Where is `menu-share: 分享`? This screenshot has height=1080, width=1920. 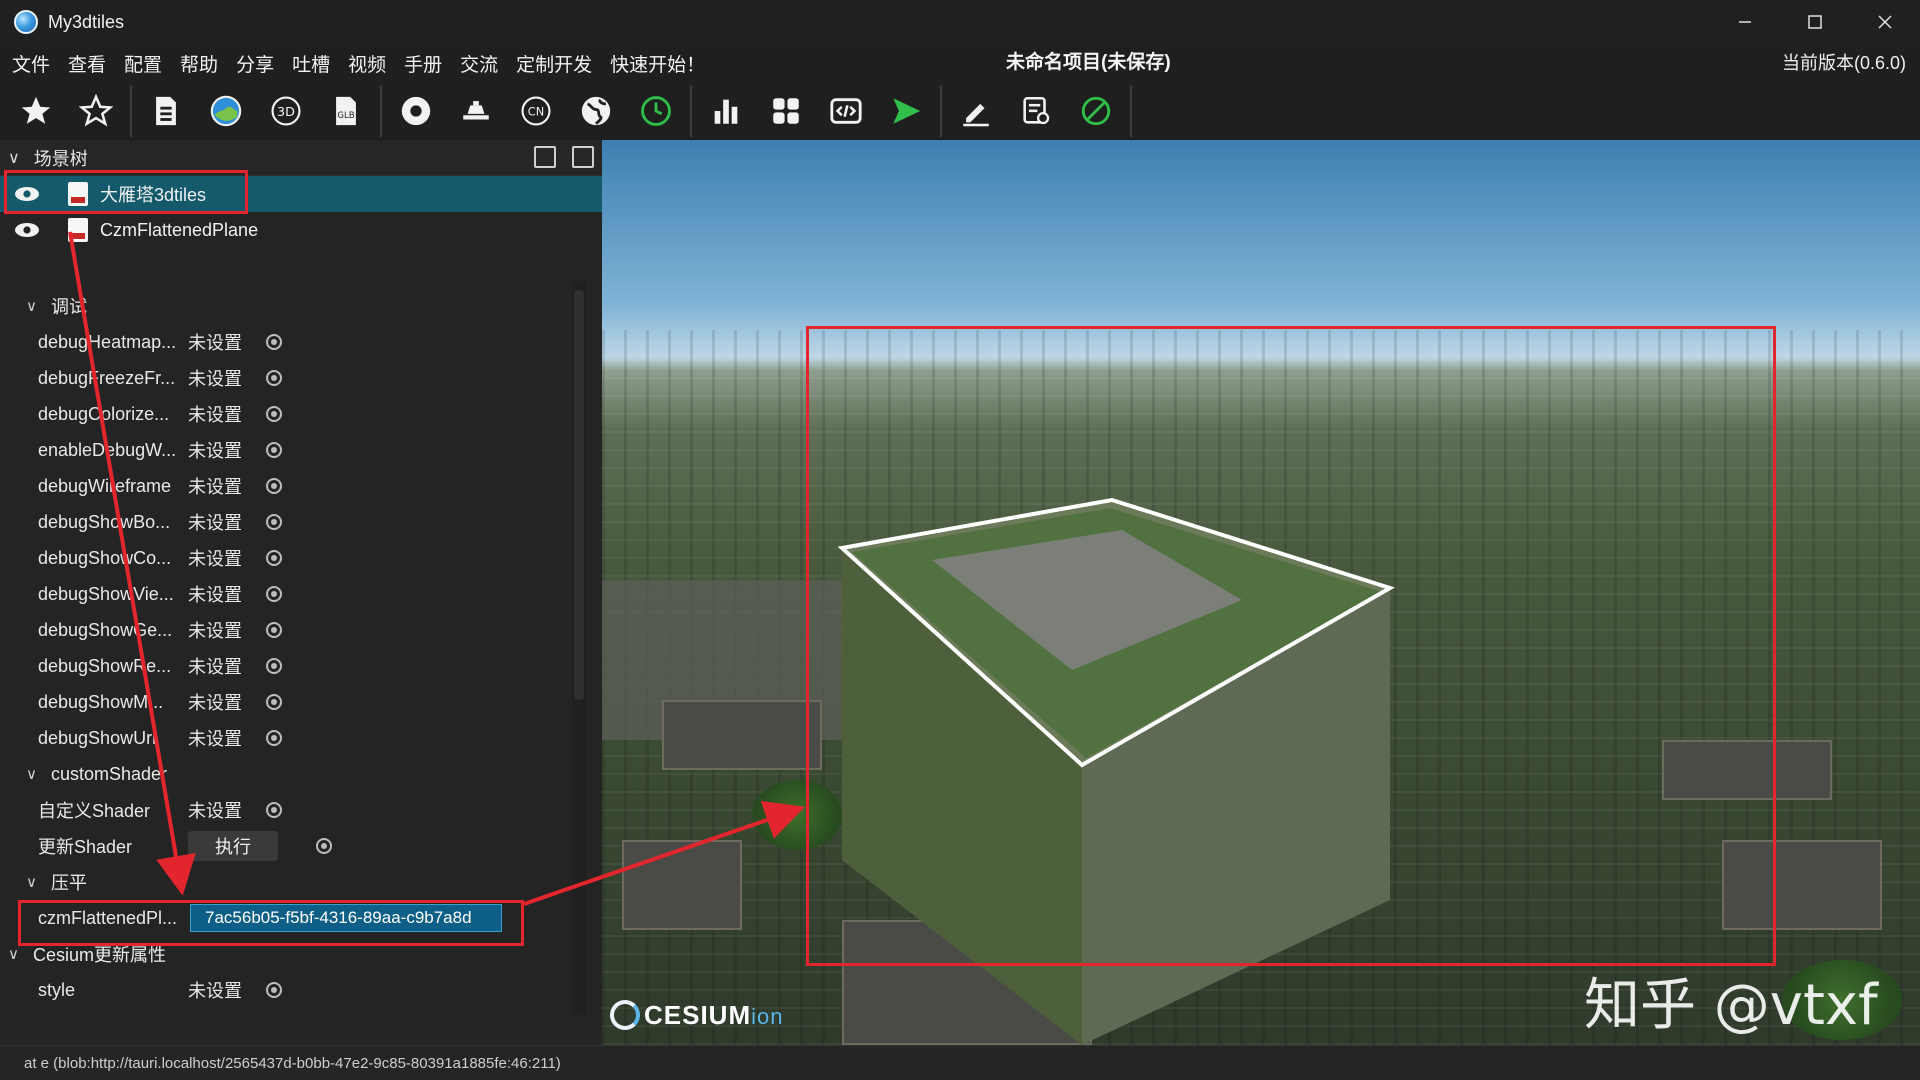 menu-share: 分享 is located at coordinates (255, 63).